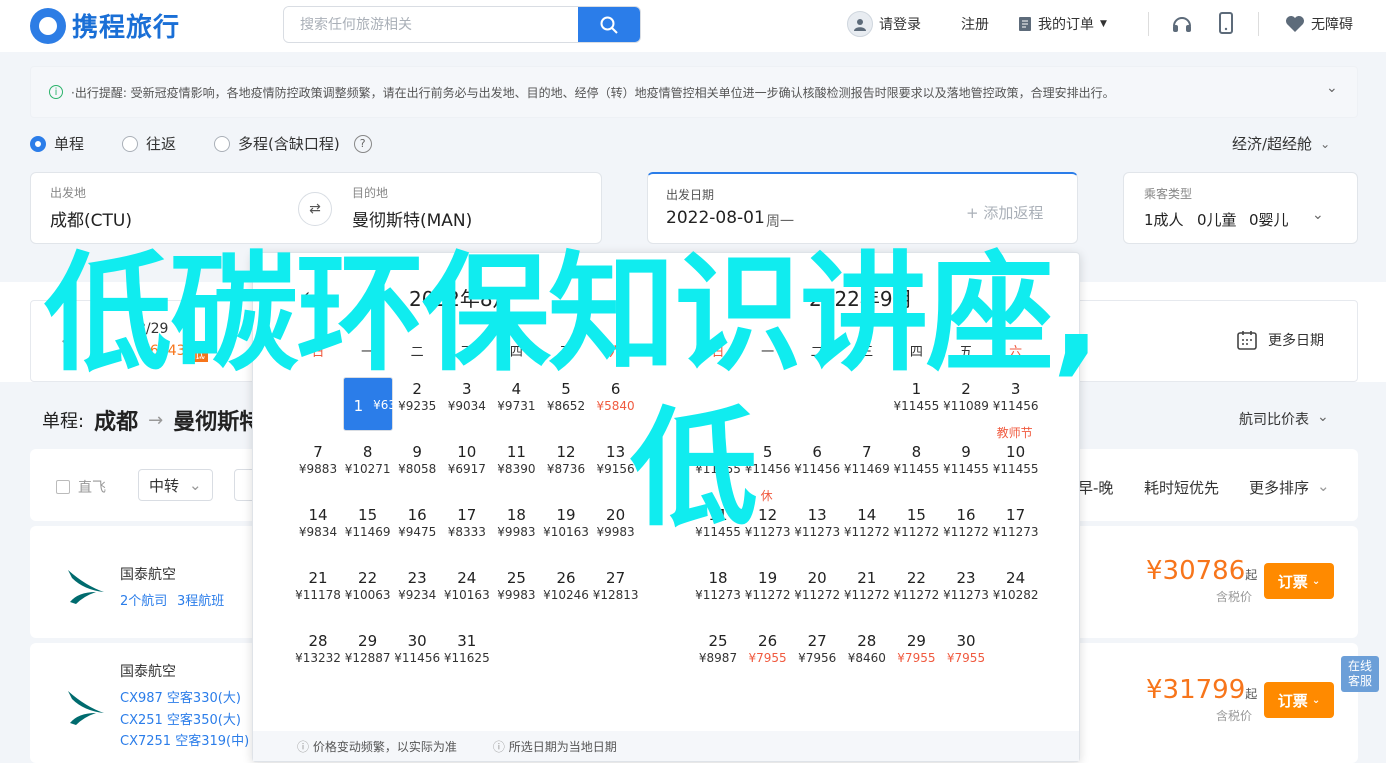 The height and width of the screenshot is (763, 1386). I want to click on flight-segment-link: CX251 空客350(大), so click(180, 718).